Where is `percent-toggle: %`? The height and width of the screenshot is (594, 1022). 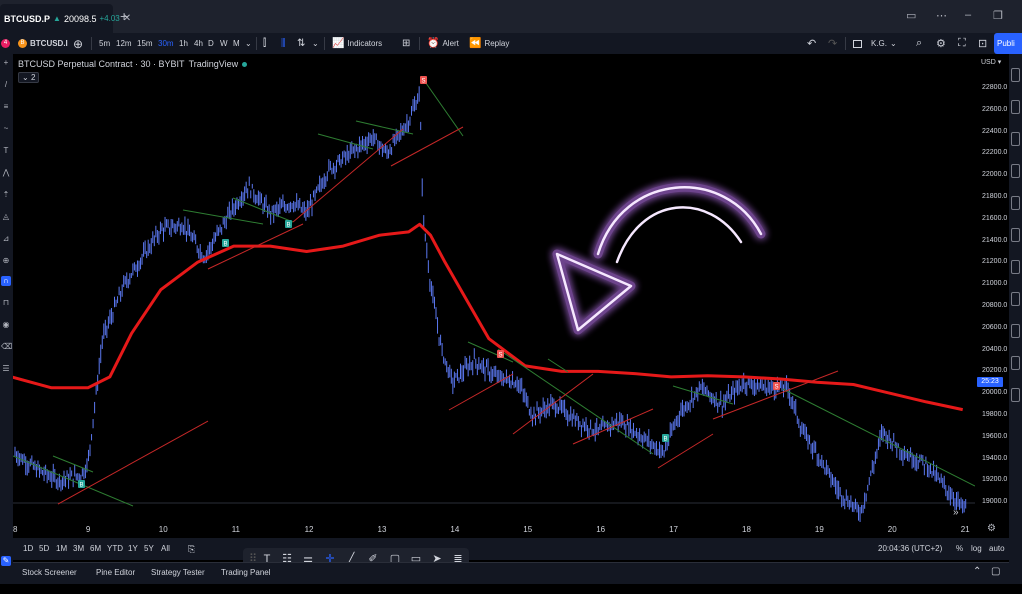 percent-toggle: % is located at coordinates (959, 548).